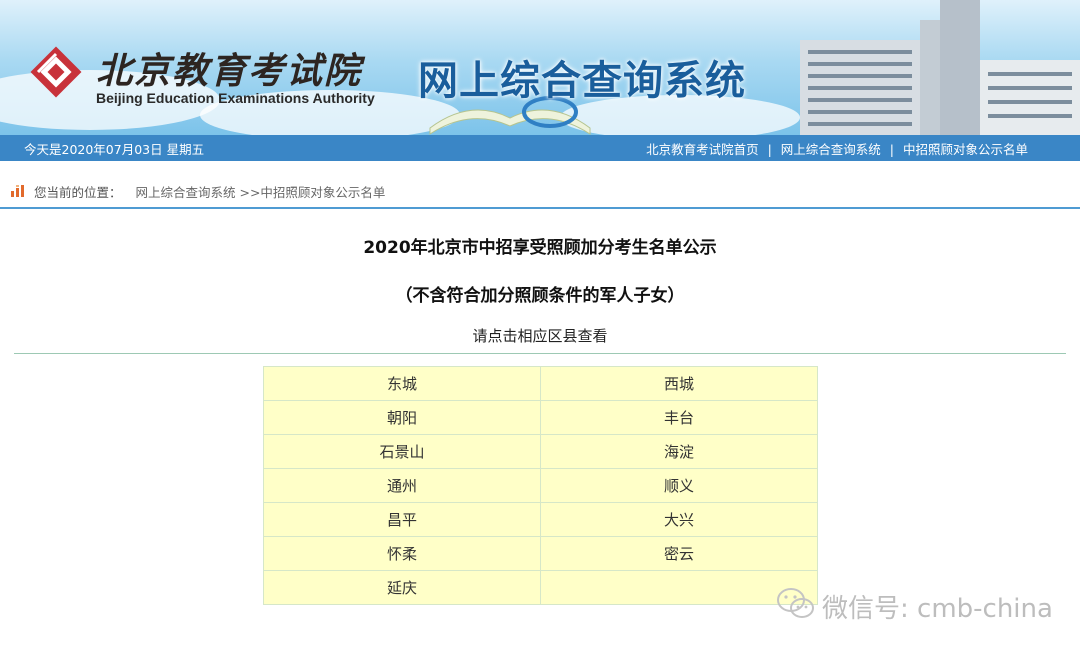  What do you see at coordinates (540, 353) in the screenshot?
I see `divider` at bounding box center [540, 353].